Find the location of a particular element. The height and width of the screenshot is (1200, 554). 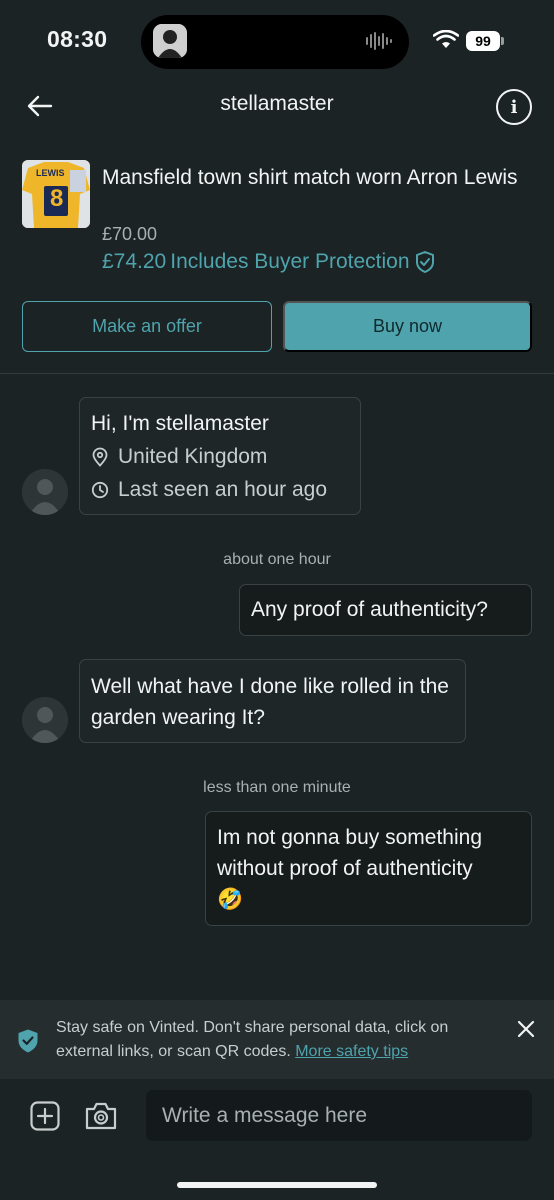

close-icon is located at coordinates (526, 1029).